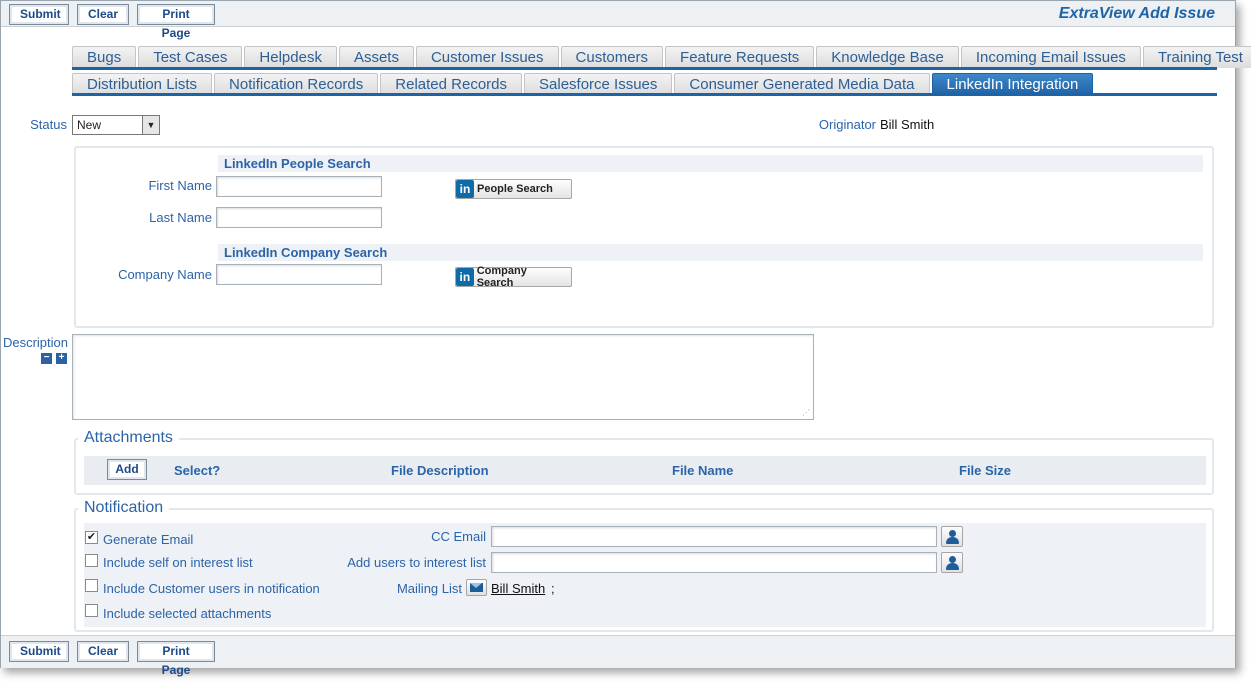 The width and height of the screenshot is (1251, 682). What do you see at coordinates (802, 84) in the screenshot?
I see `tab-consumer-generated-media-data: Consumer Generated Media Data` at bounding box center [802, 84].